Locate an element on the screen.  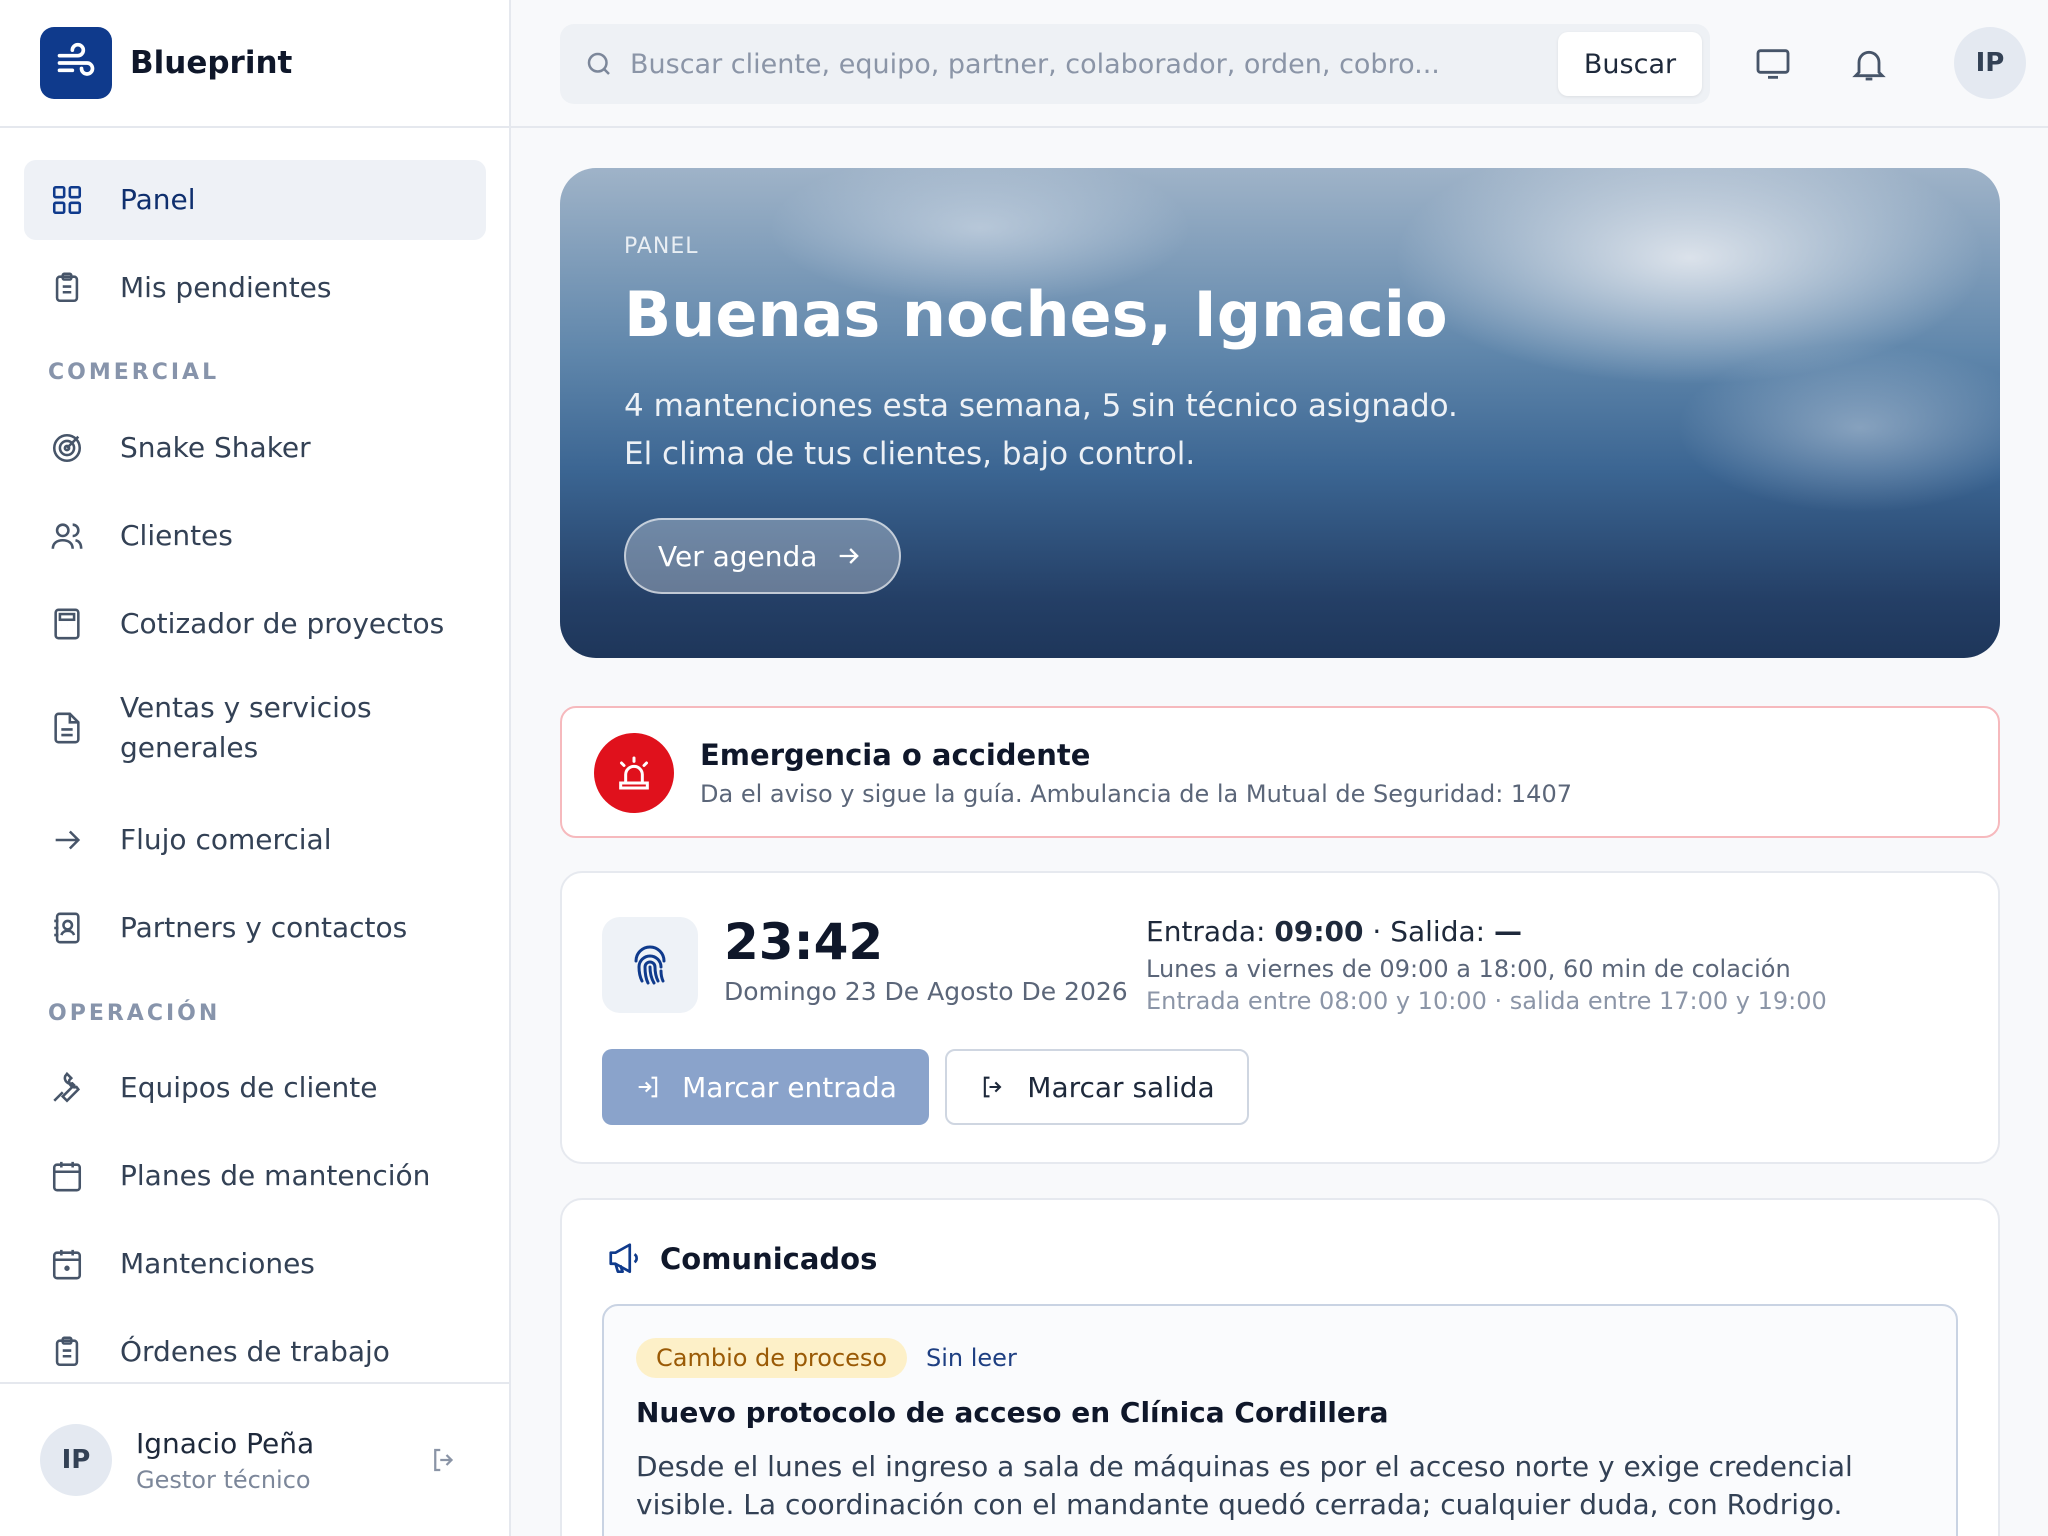
megaphone-icon is located at coordinates (623, 1258).